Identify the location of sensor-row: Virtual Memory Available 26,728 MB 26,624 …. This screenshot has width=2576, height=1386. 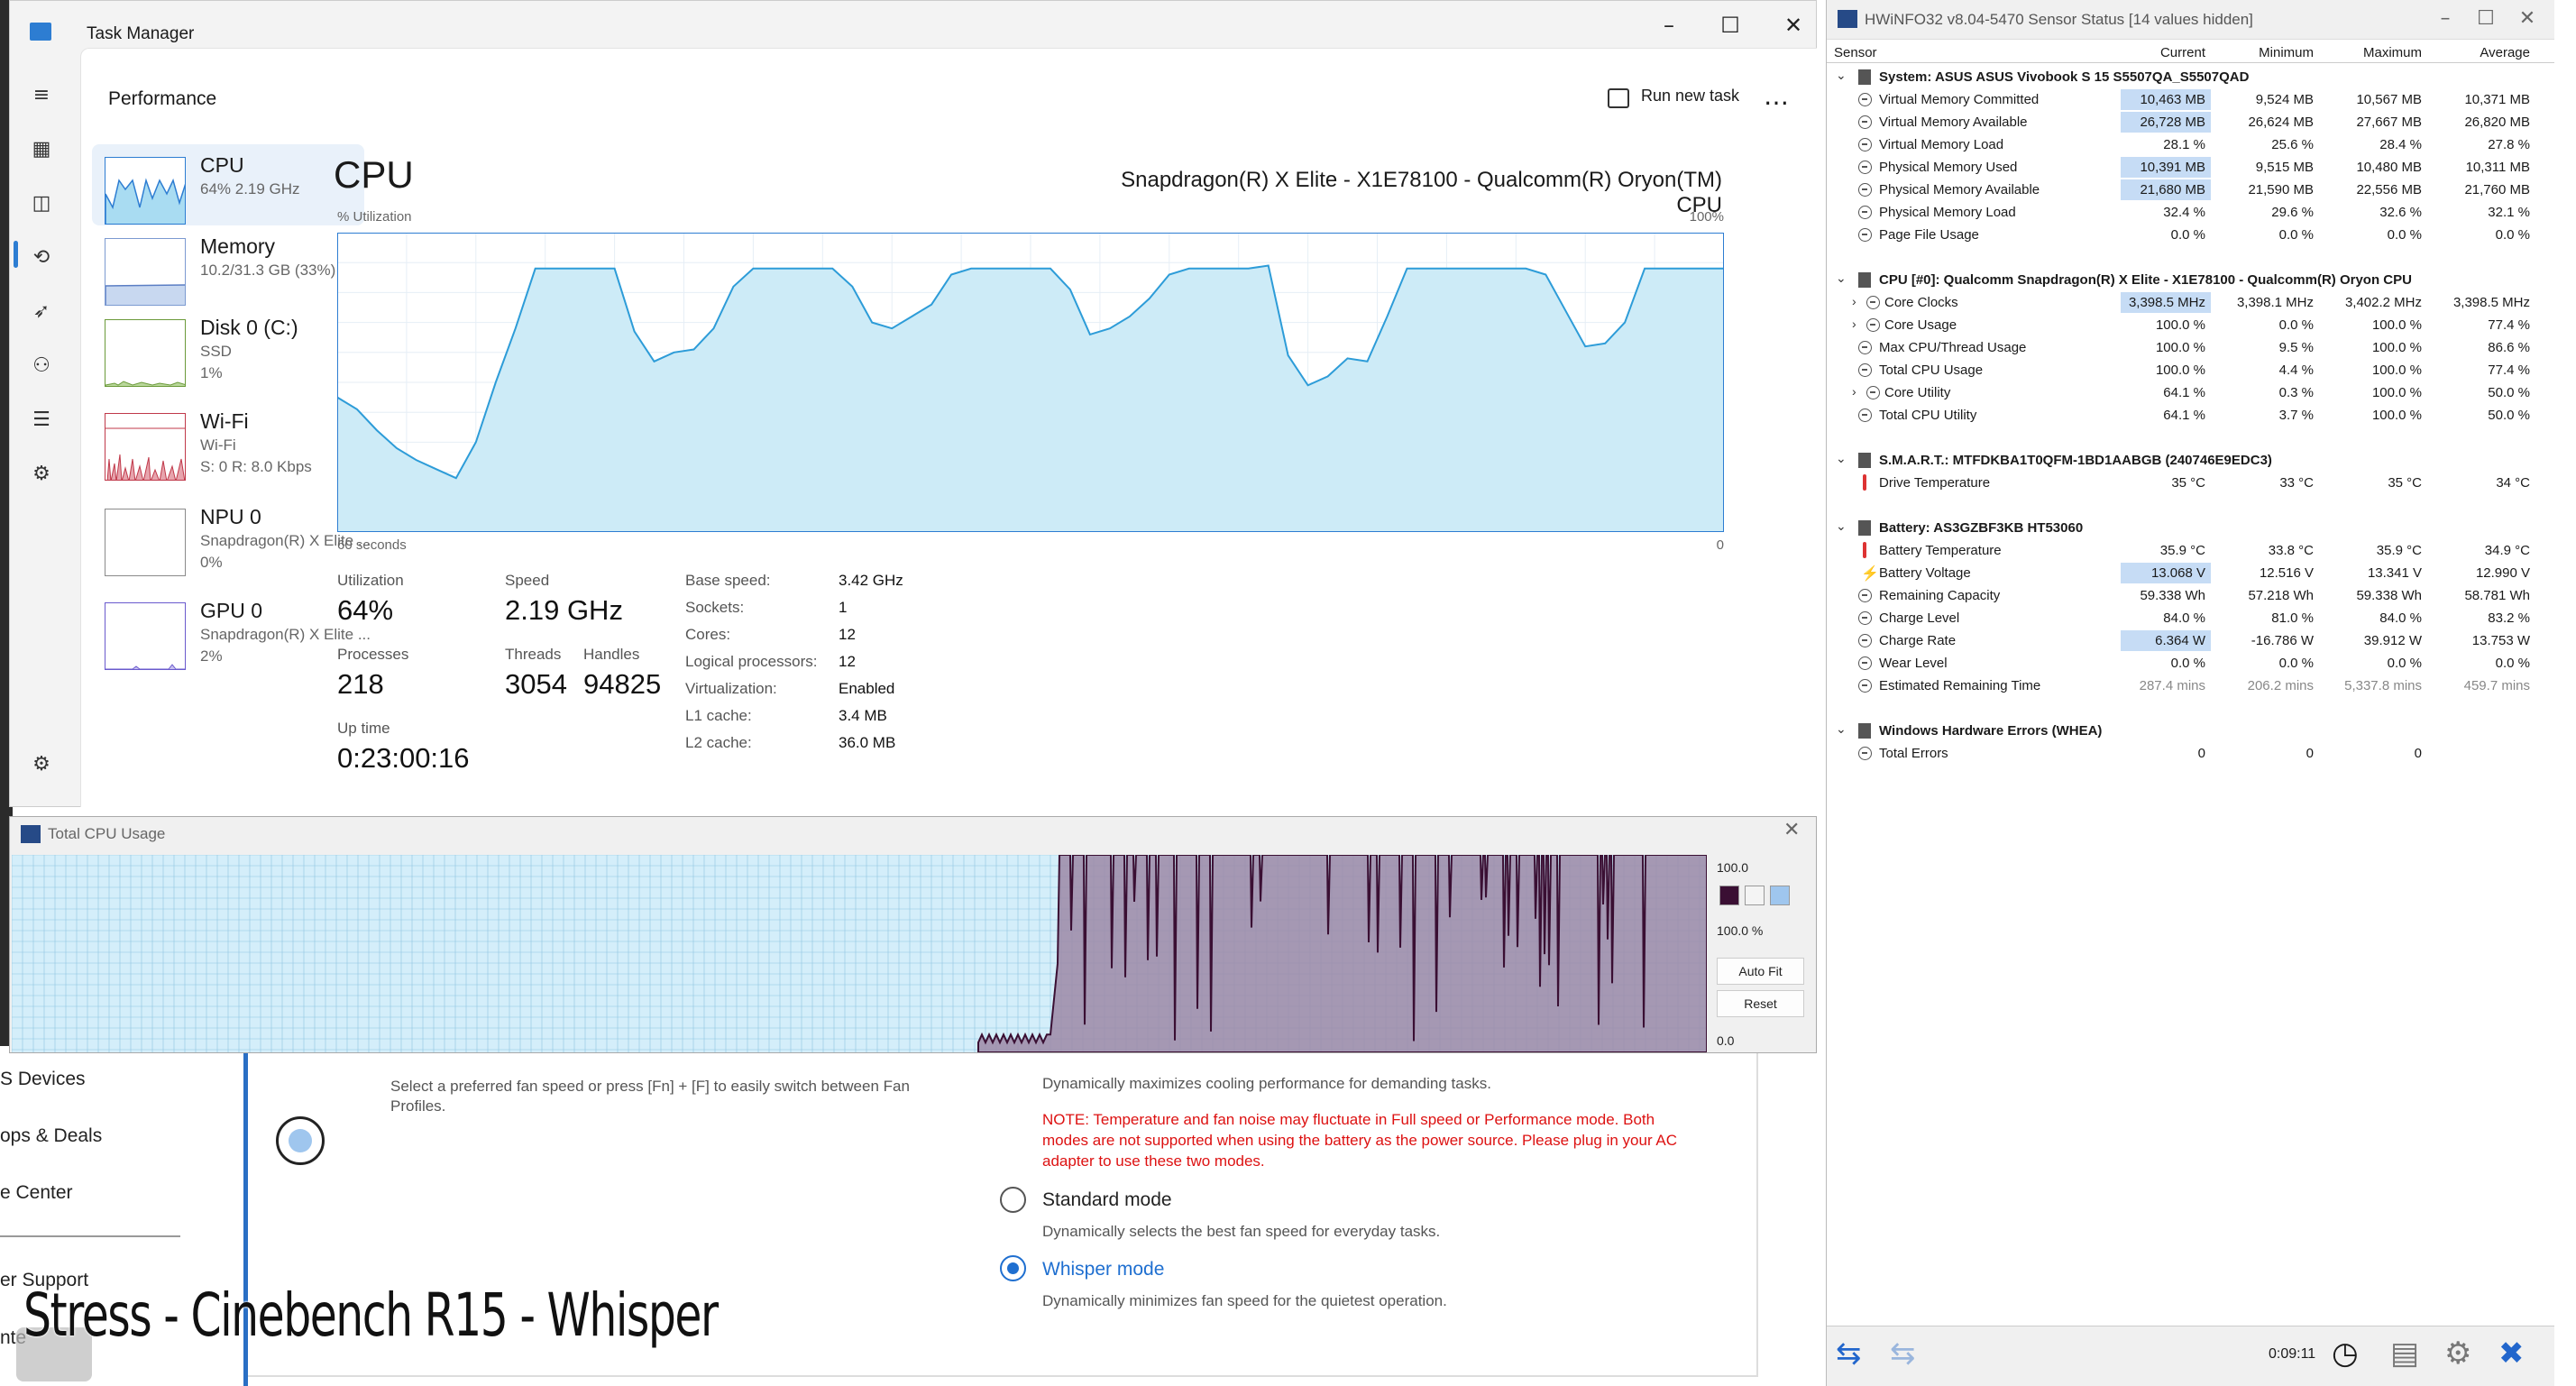
(2190, 122).